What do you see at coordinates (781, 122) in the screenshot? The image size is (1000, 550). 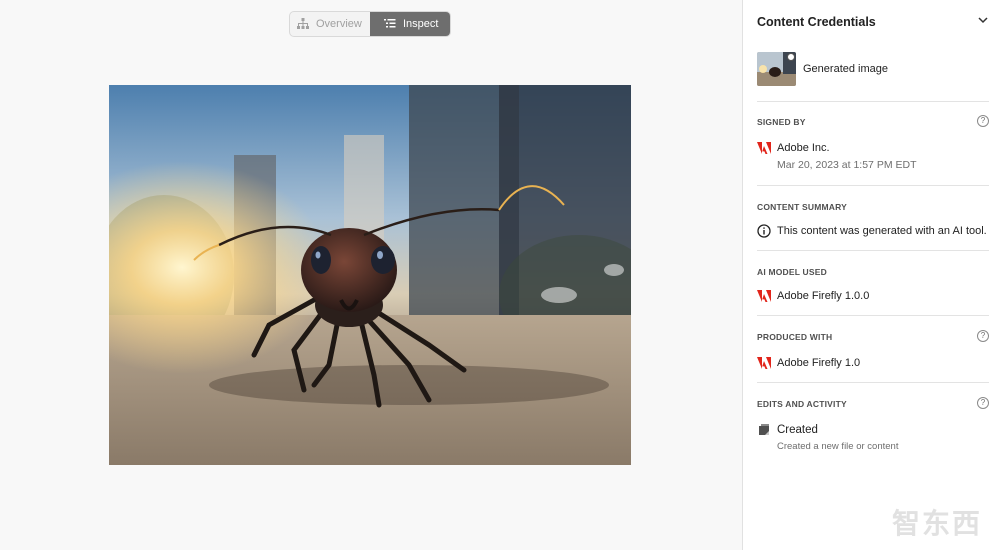 I see `signed-by-label: SIGNED BY` at bounding box center [781, 122].